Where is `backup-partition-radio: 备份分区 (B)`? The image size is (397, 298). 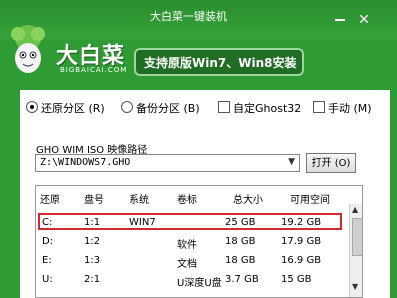 backup-partition-radio: 备份分区 (B) is located at coordinates (160, 107).